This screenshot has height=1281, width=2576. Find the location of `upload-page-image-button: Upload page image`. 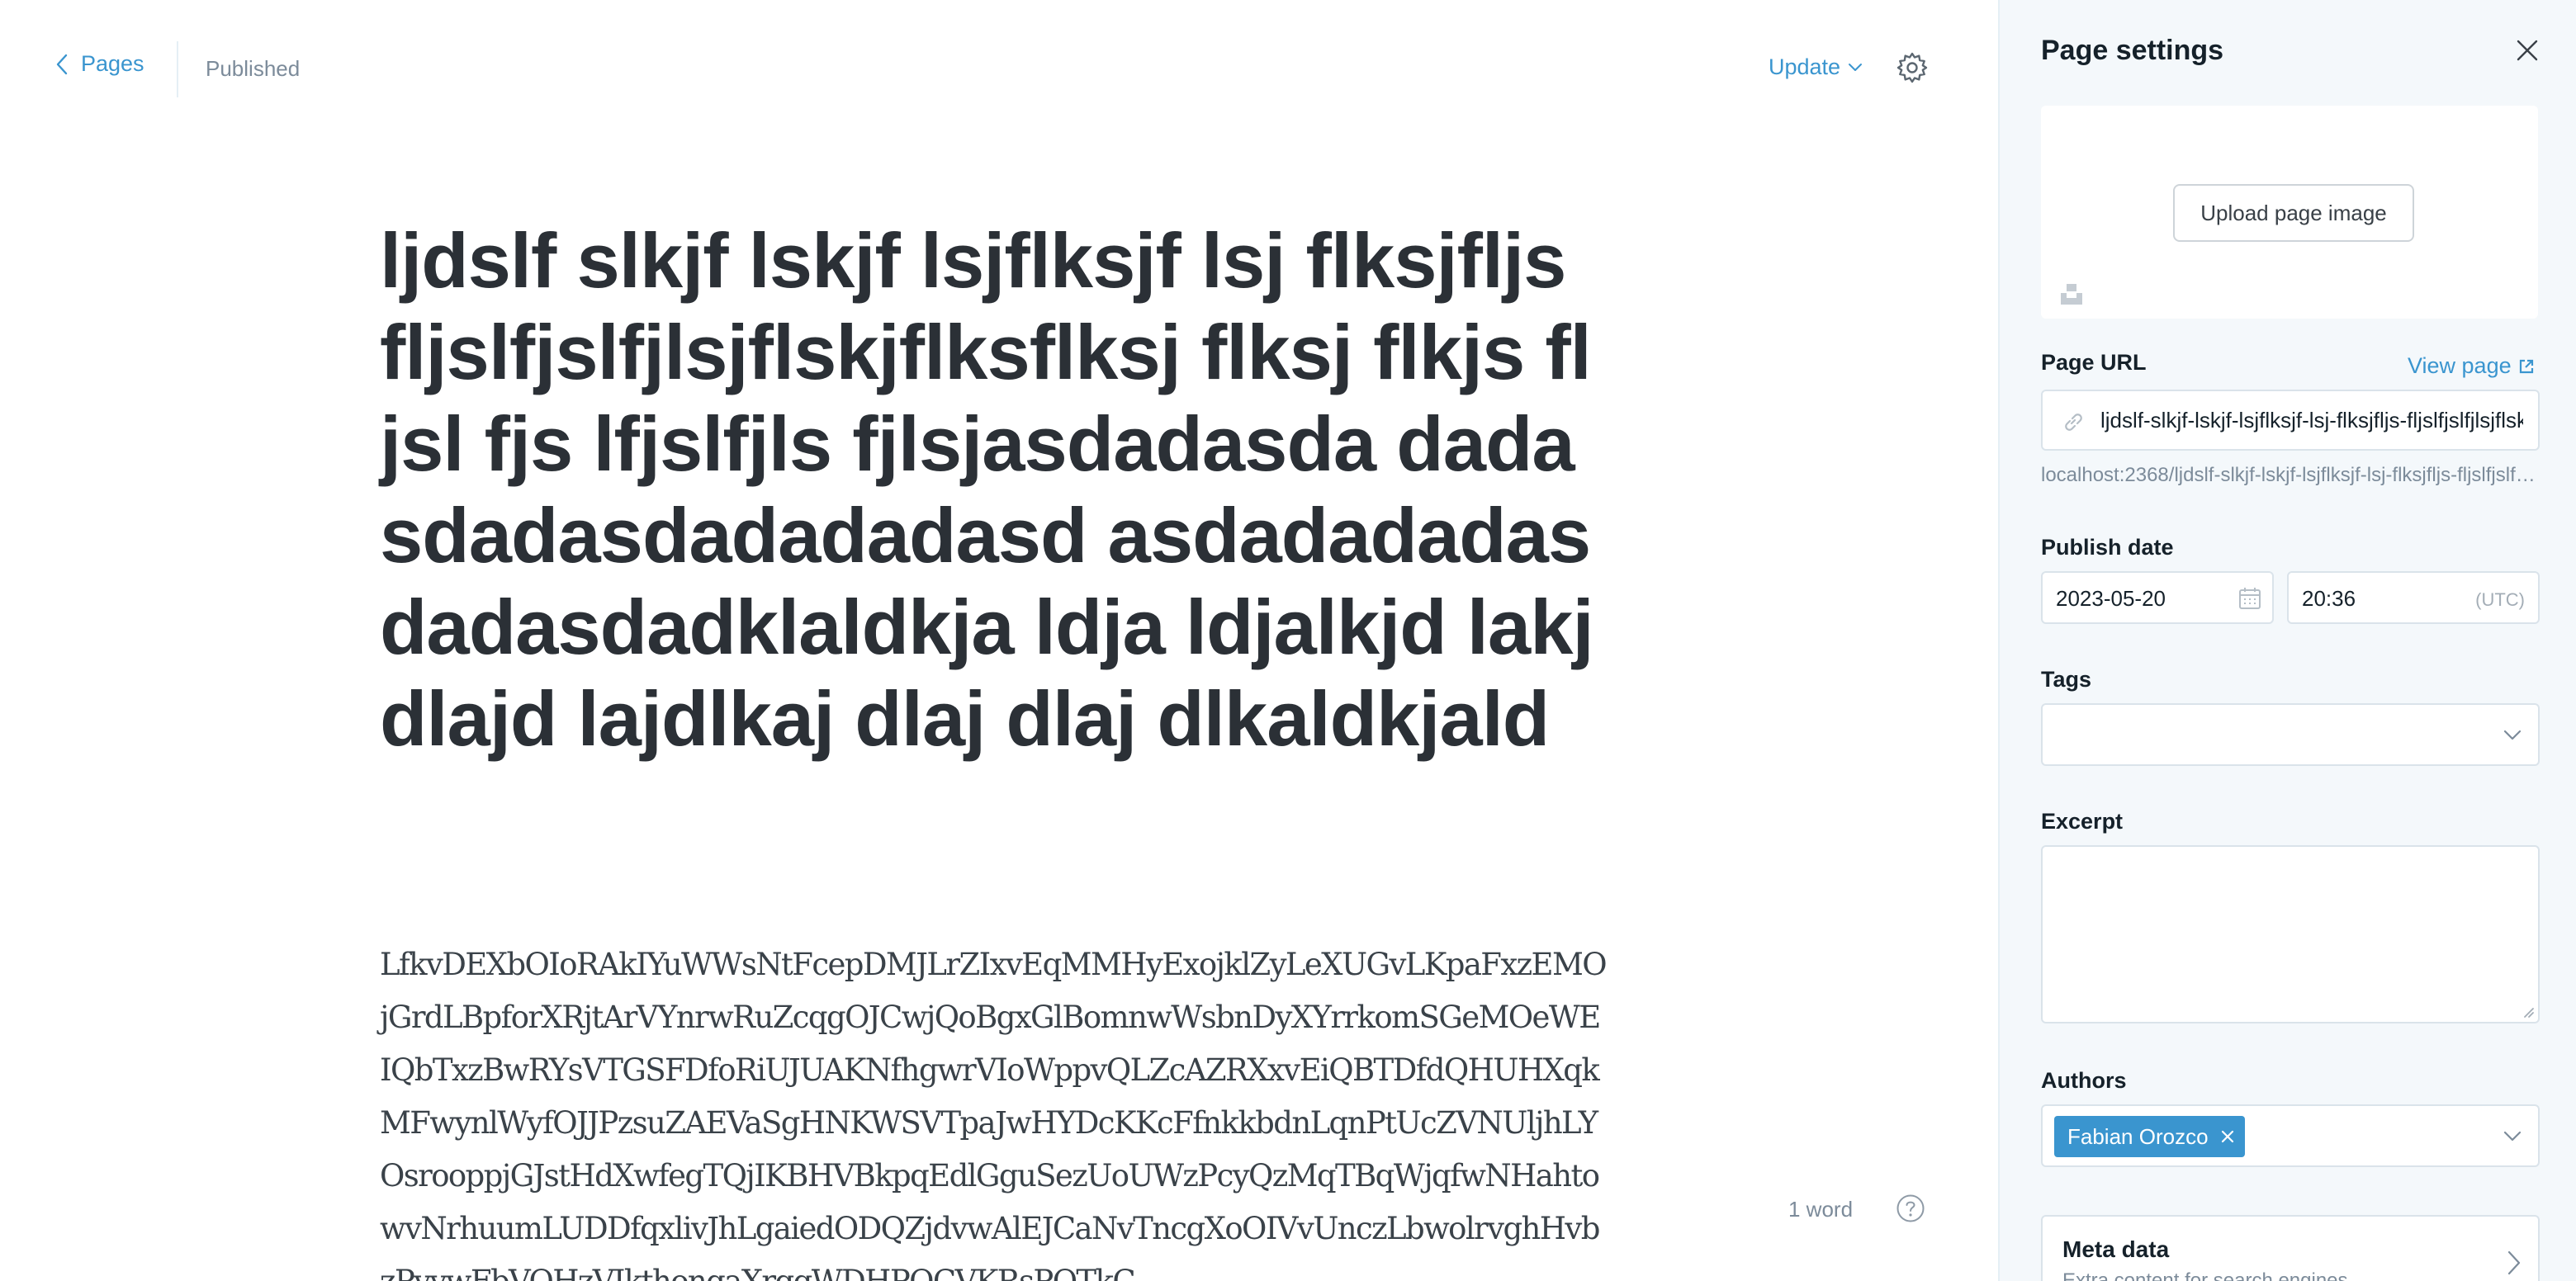

upload-page-image-button: Upload page image is located at coordinates (2293, 213).